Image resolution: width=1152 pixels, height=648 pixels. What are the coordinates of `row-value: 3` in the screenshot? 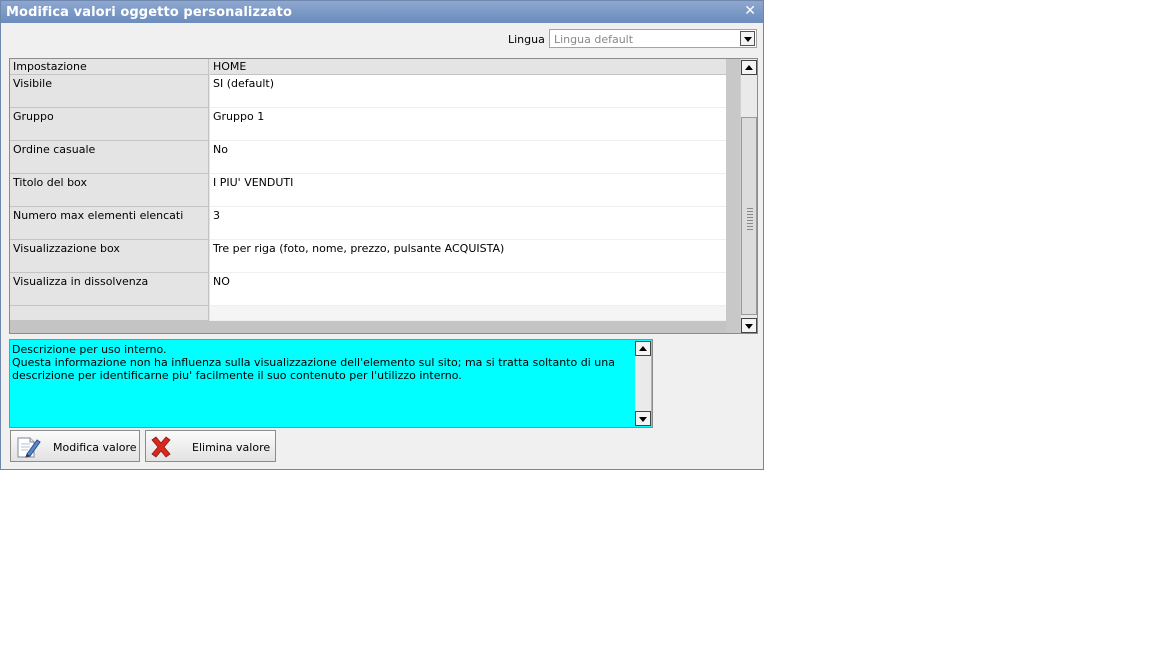 It's located at (468, 223).